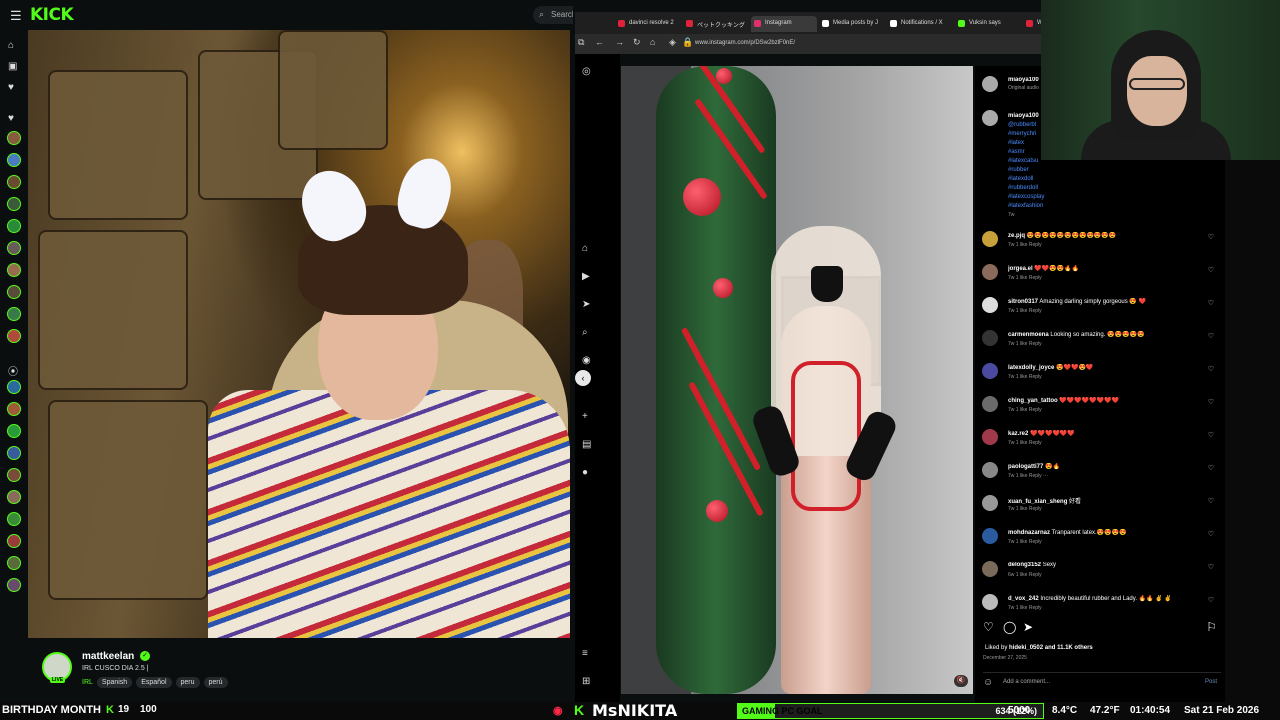 The height and width of the screenshot is (720, 1280). Describe the element at coordinates (920, 24) in the screenshot. I see `browser-tab: Notifications / X` at that location.